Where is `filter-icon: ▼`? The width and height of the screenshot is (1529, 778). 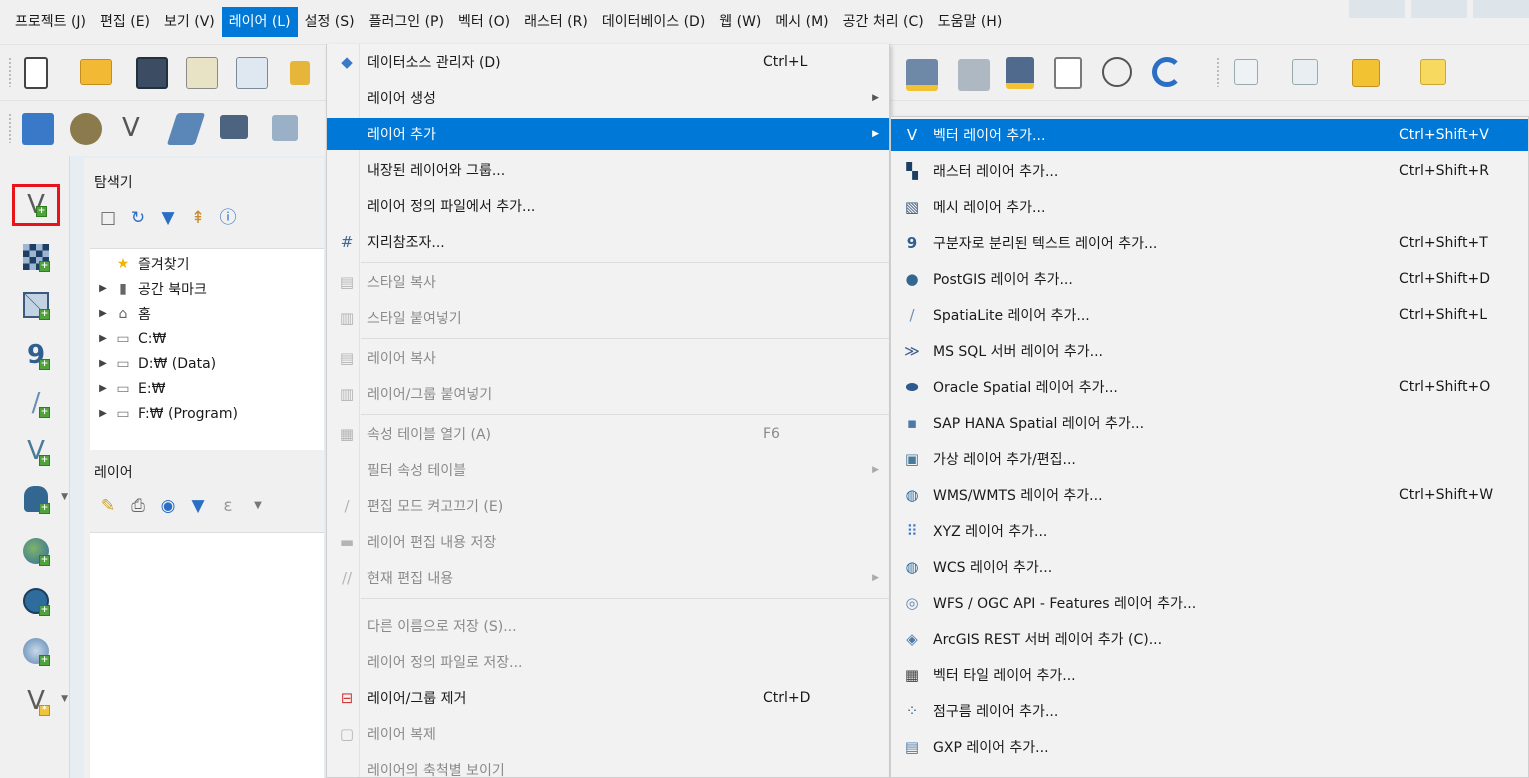 filter-icon: ▼ is located at coordinates (168, 218).